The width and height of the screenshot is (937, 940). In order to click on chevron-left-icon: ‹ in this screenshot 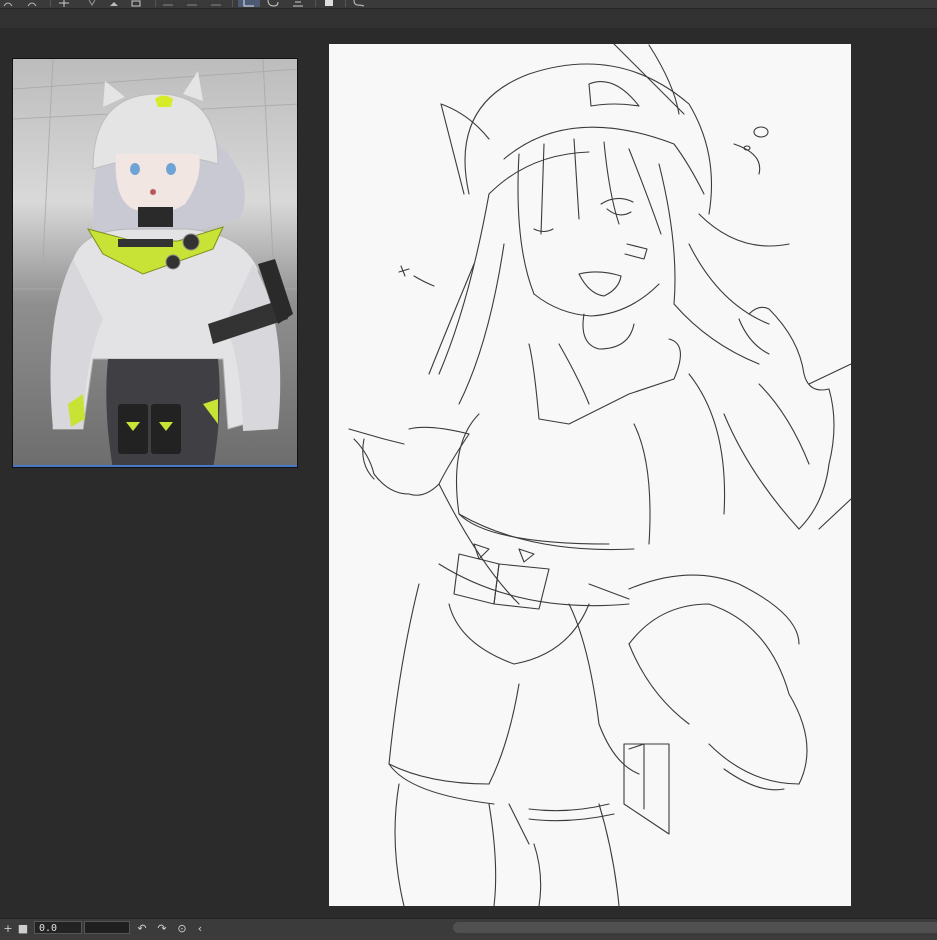, I will do `click(200, 928)`.